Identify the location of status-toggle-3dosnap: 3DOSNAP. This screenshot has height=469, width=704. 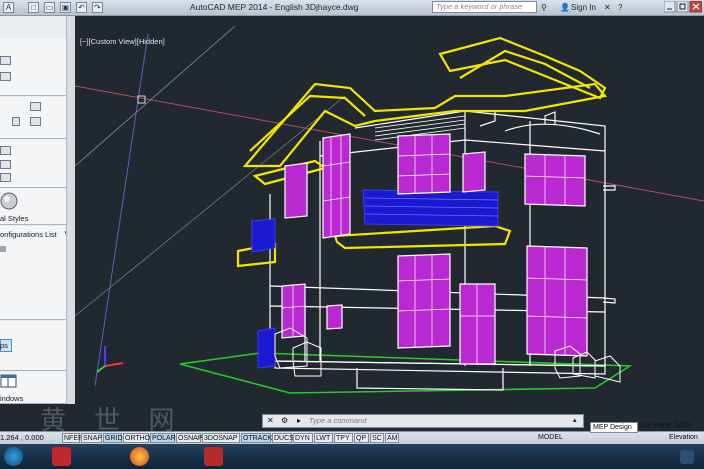
(221, 438).